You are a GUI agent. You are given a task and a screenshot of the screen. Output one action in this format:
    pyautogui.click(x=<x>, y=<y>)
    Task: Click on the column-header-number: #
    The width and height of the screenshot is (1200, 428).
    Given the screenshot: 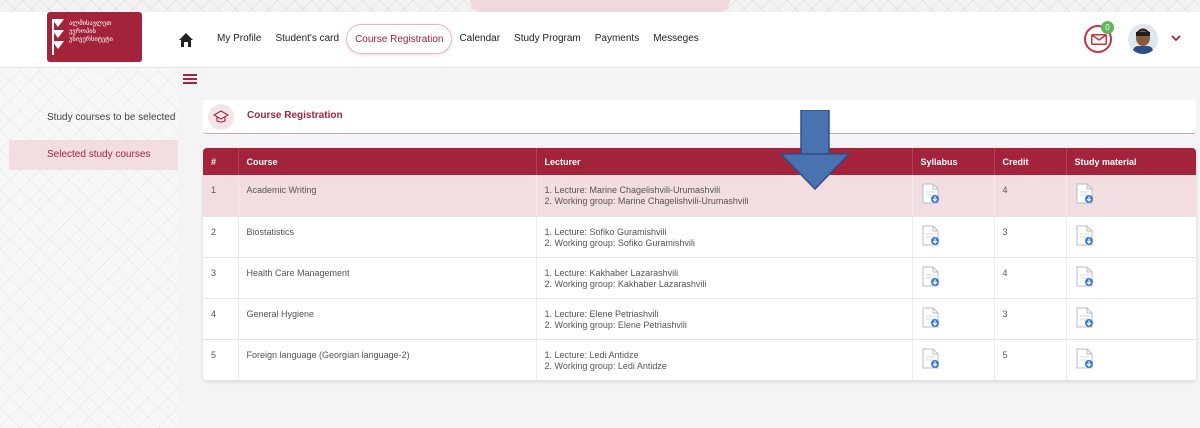 What is the action you would take?
    pyautogui.click(x=221, y=161)
    